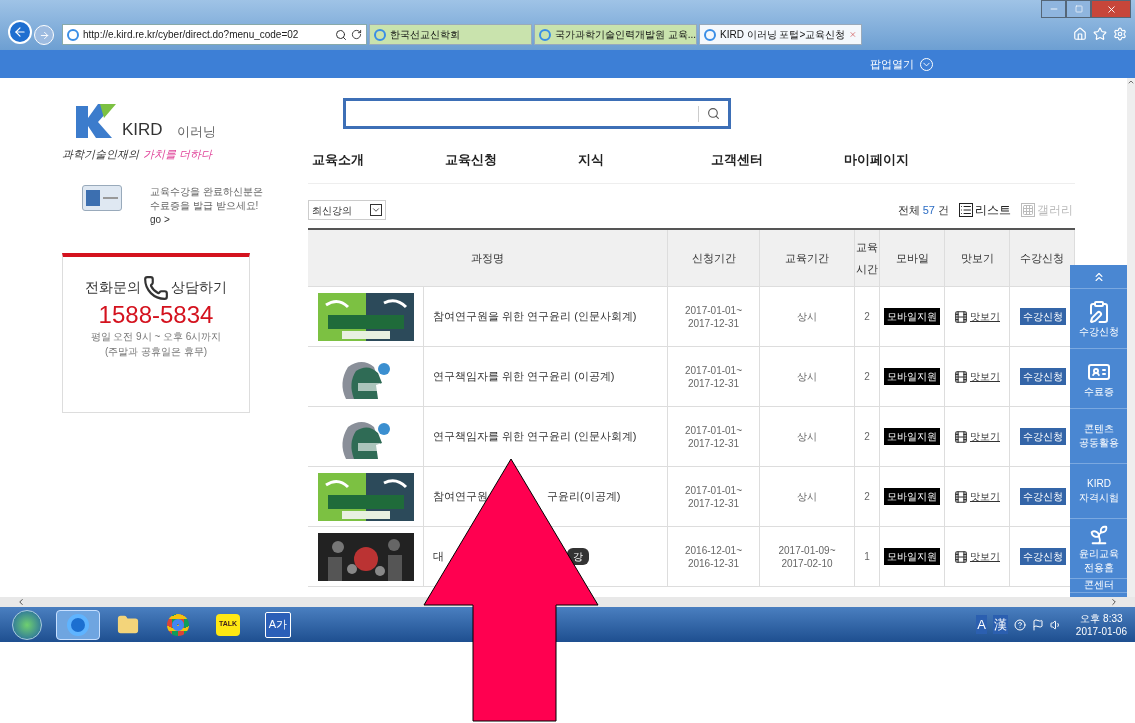 The height and width of the screenshot is (723, 1135). What do you see at coordinates (807, 550) in the screenshot?
I see `education-period: 2017-01-09~` at bounding box center [807, 550].